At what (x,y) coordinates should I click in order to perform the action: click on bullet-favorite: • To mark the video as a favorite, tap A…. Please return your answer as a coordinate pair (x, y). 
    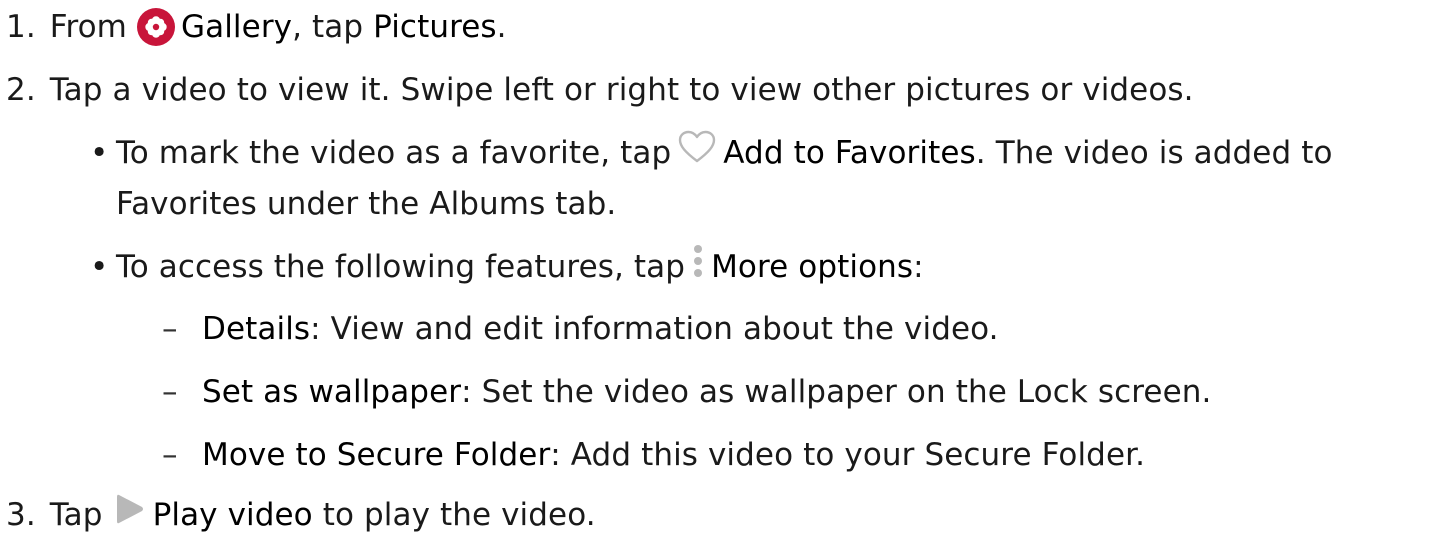
    Looking at the image, I should click on (711, 153).